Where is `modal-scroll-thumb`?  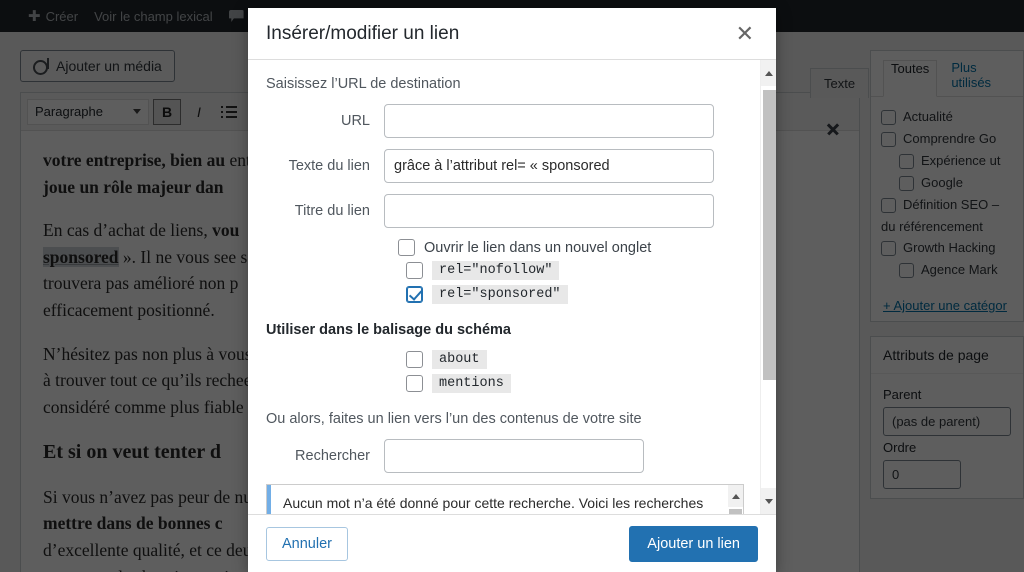 modal-scroll-thumb is located at coordinates (769, 235).